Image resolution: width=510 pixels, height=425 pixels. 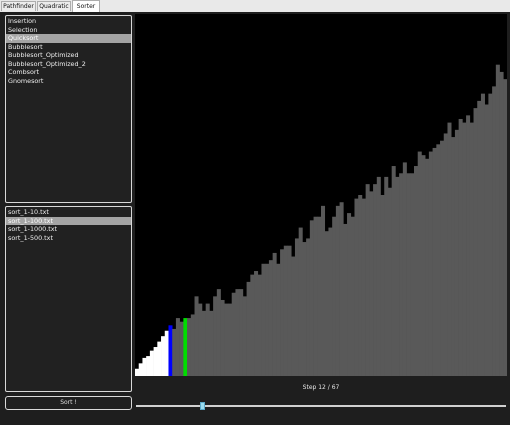 I want to click on list-item: sort_1-100.txt, so click(x=68, y=220).